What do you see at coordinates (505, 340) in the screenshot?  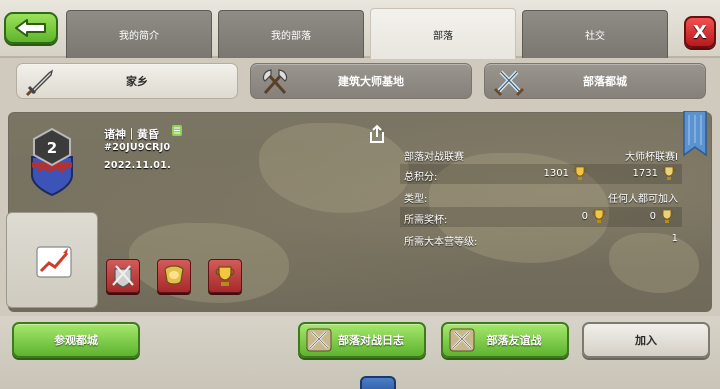 I see `friendly-war-button: 部落友谊战` at bounding box center [505, 340].